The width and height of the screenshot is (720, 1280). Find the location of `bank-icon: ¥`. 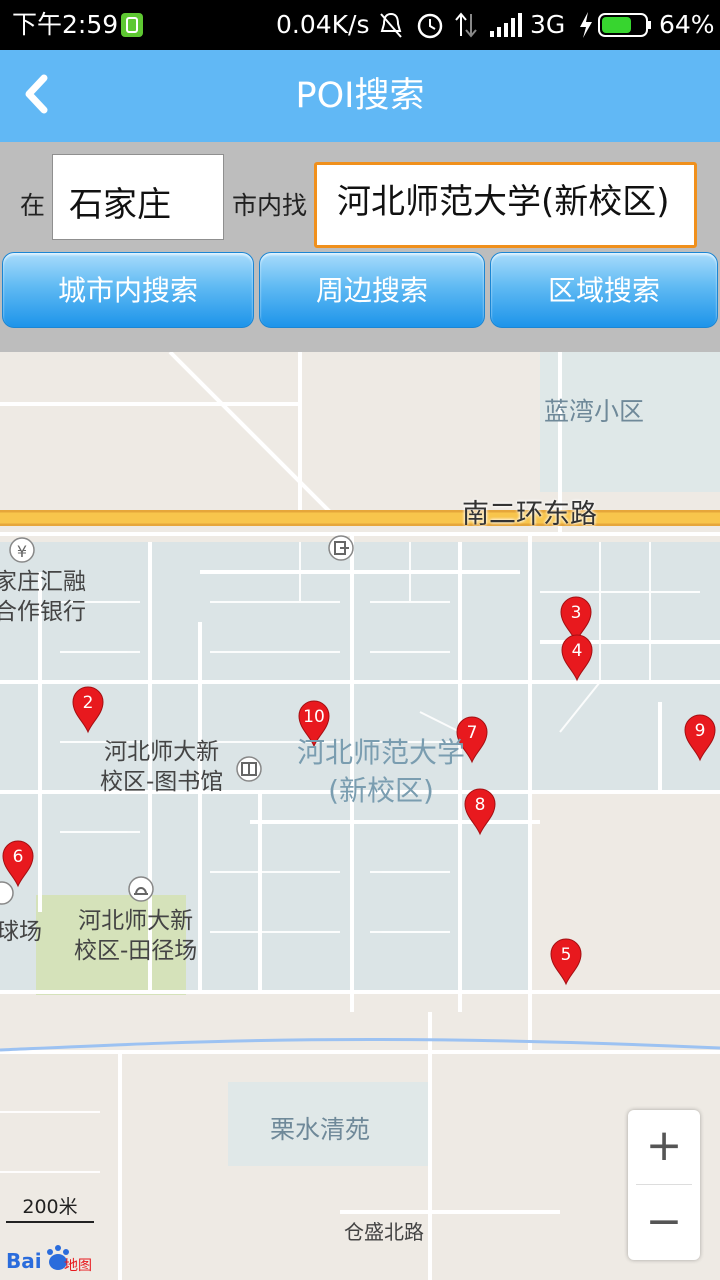

bank-icon: ¥ is located at coordinates (22, 550).